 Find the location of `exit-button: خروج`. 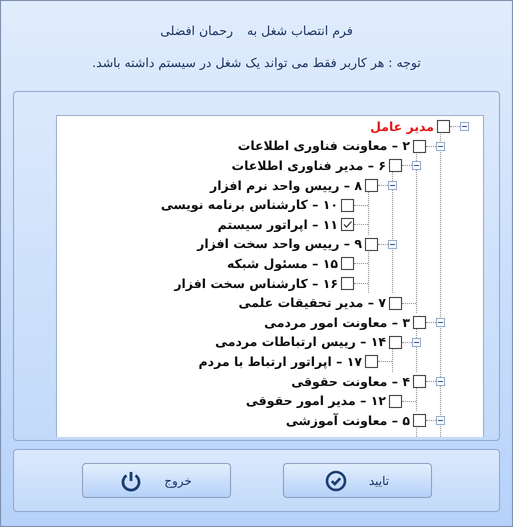

exit-button: خروج is located at coordinates (156, 480).